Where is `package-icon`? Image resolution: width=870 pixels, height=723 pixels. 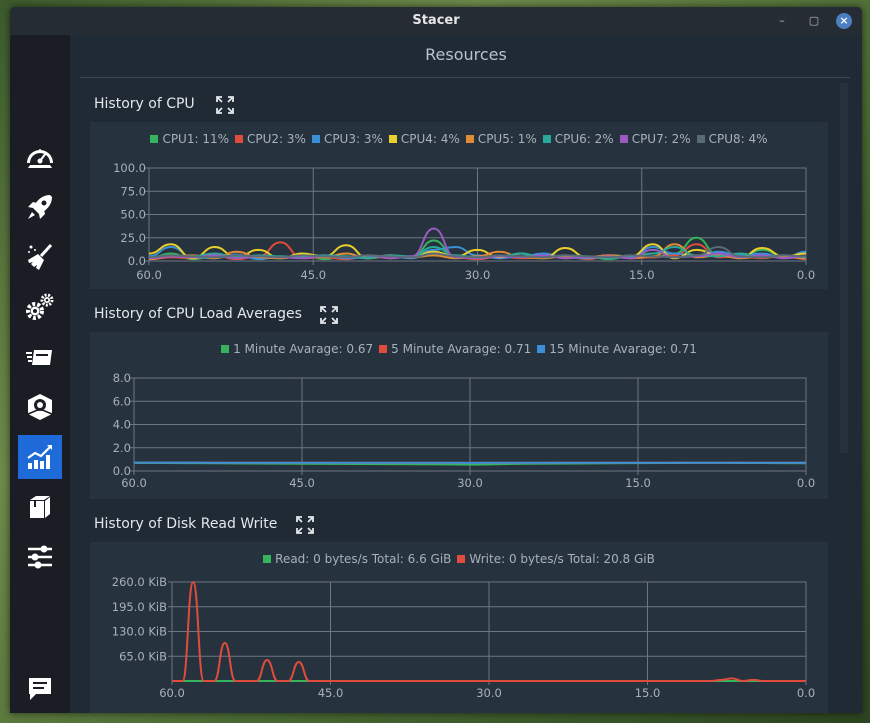 package-icon is located at coordinates (40, 507).